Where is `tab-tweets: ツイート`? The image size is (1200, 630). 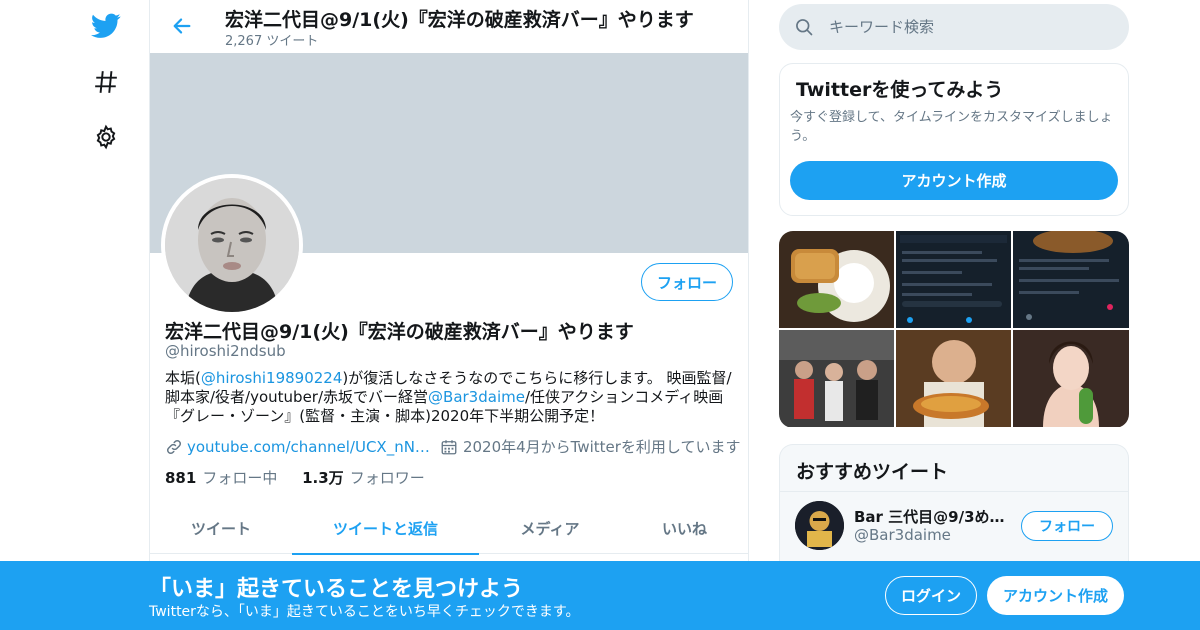
tab-tweets: ツイート is located at coordinates (221, 528).